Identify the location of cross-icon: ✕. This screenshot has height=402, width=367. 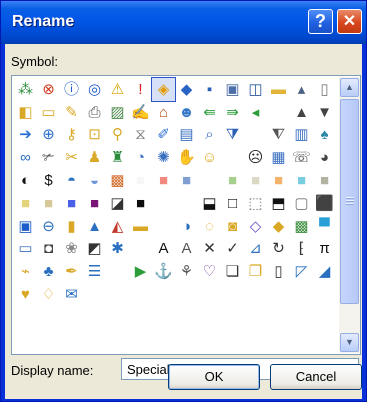
(209, 249).